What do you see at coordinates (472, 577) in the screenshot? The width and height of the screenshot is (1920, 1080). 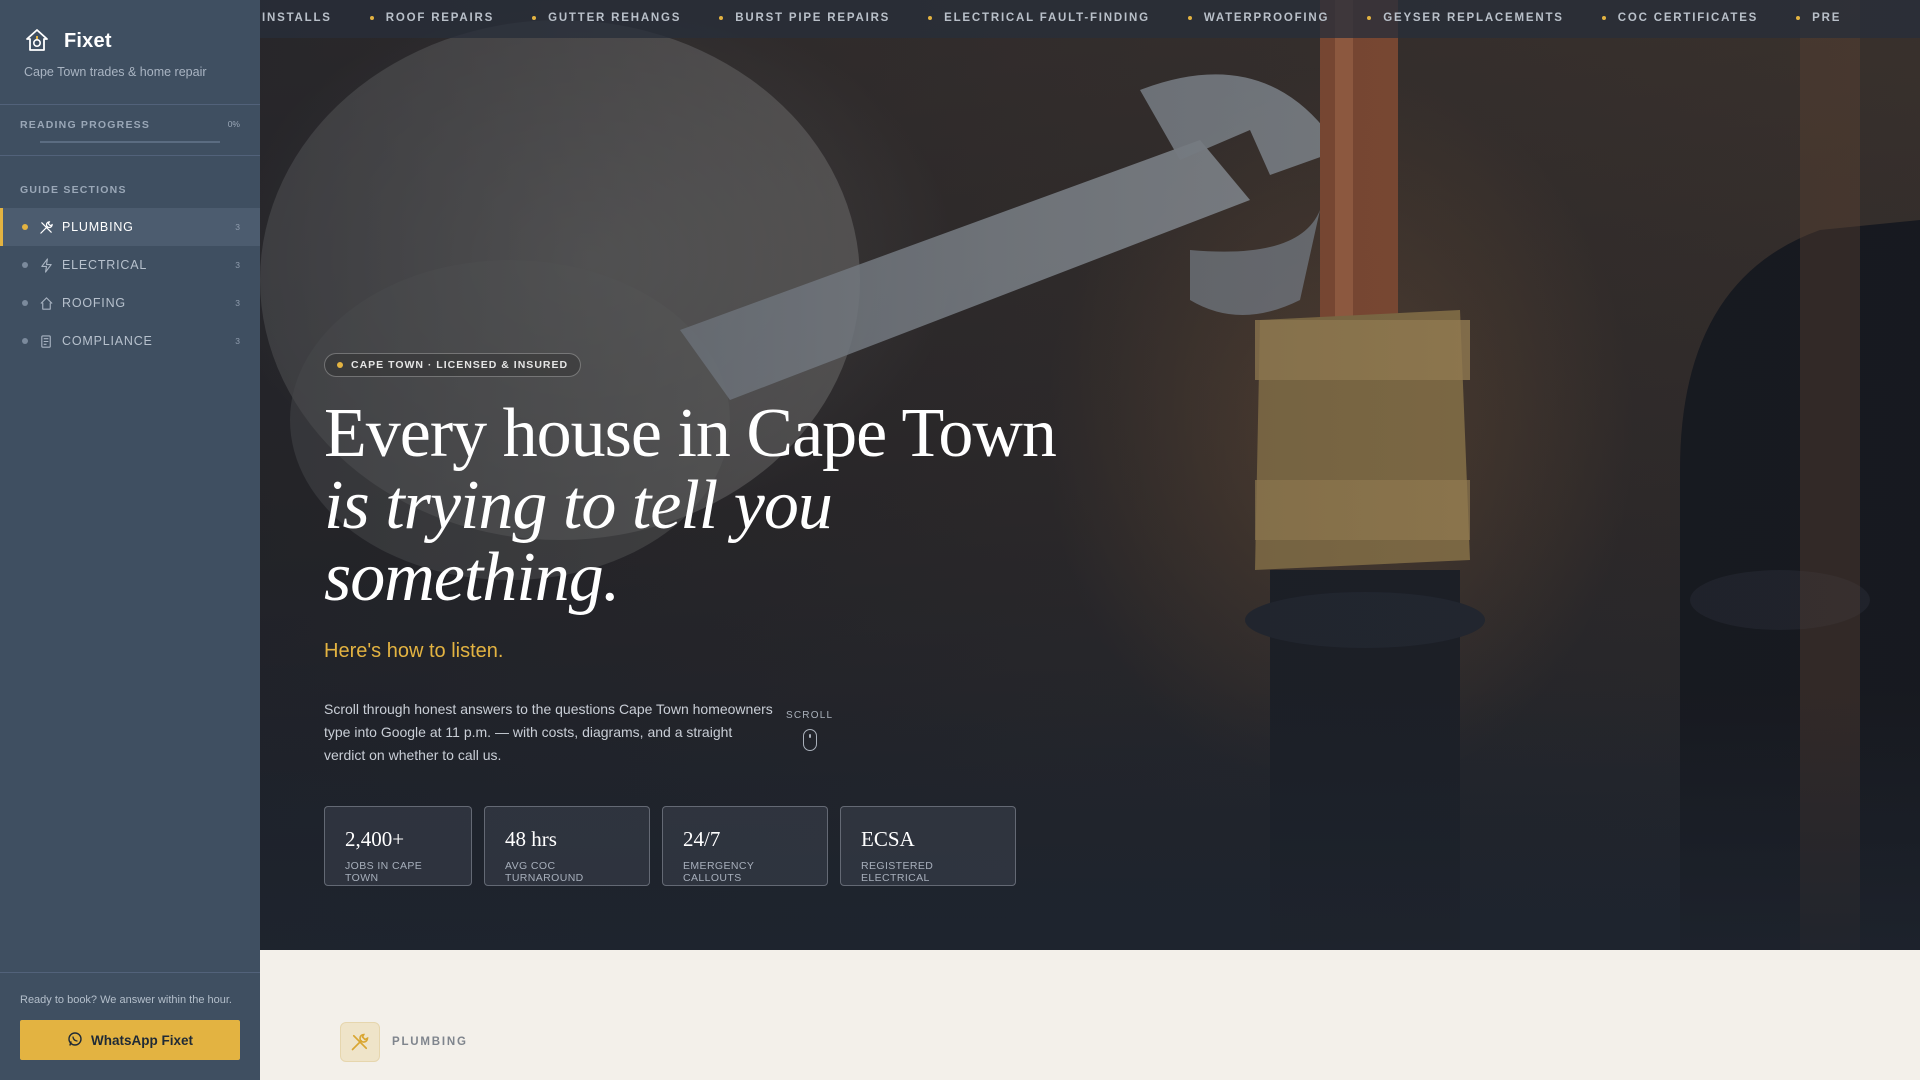 I see `headline-line-3: something.` at bounding box center [472, 577].